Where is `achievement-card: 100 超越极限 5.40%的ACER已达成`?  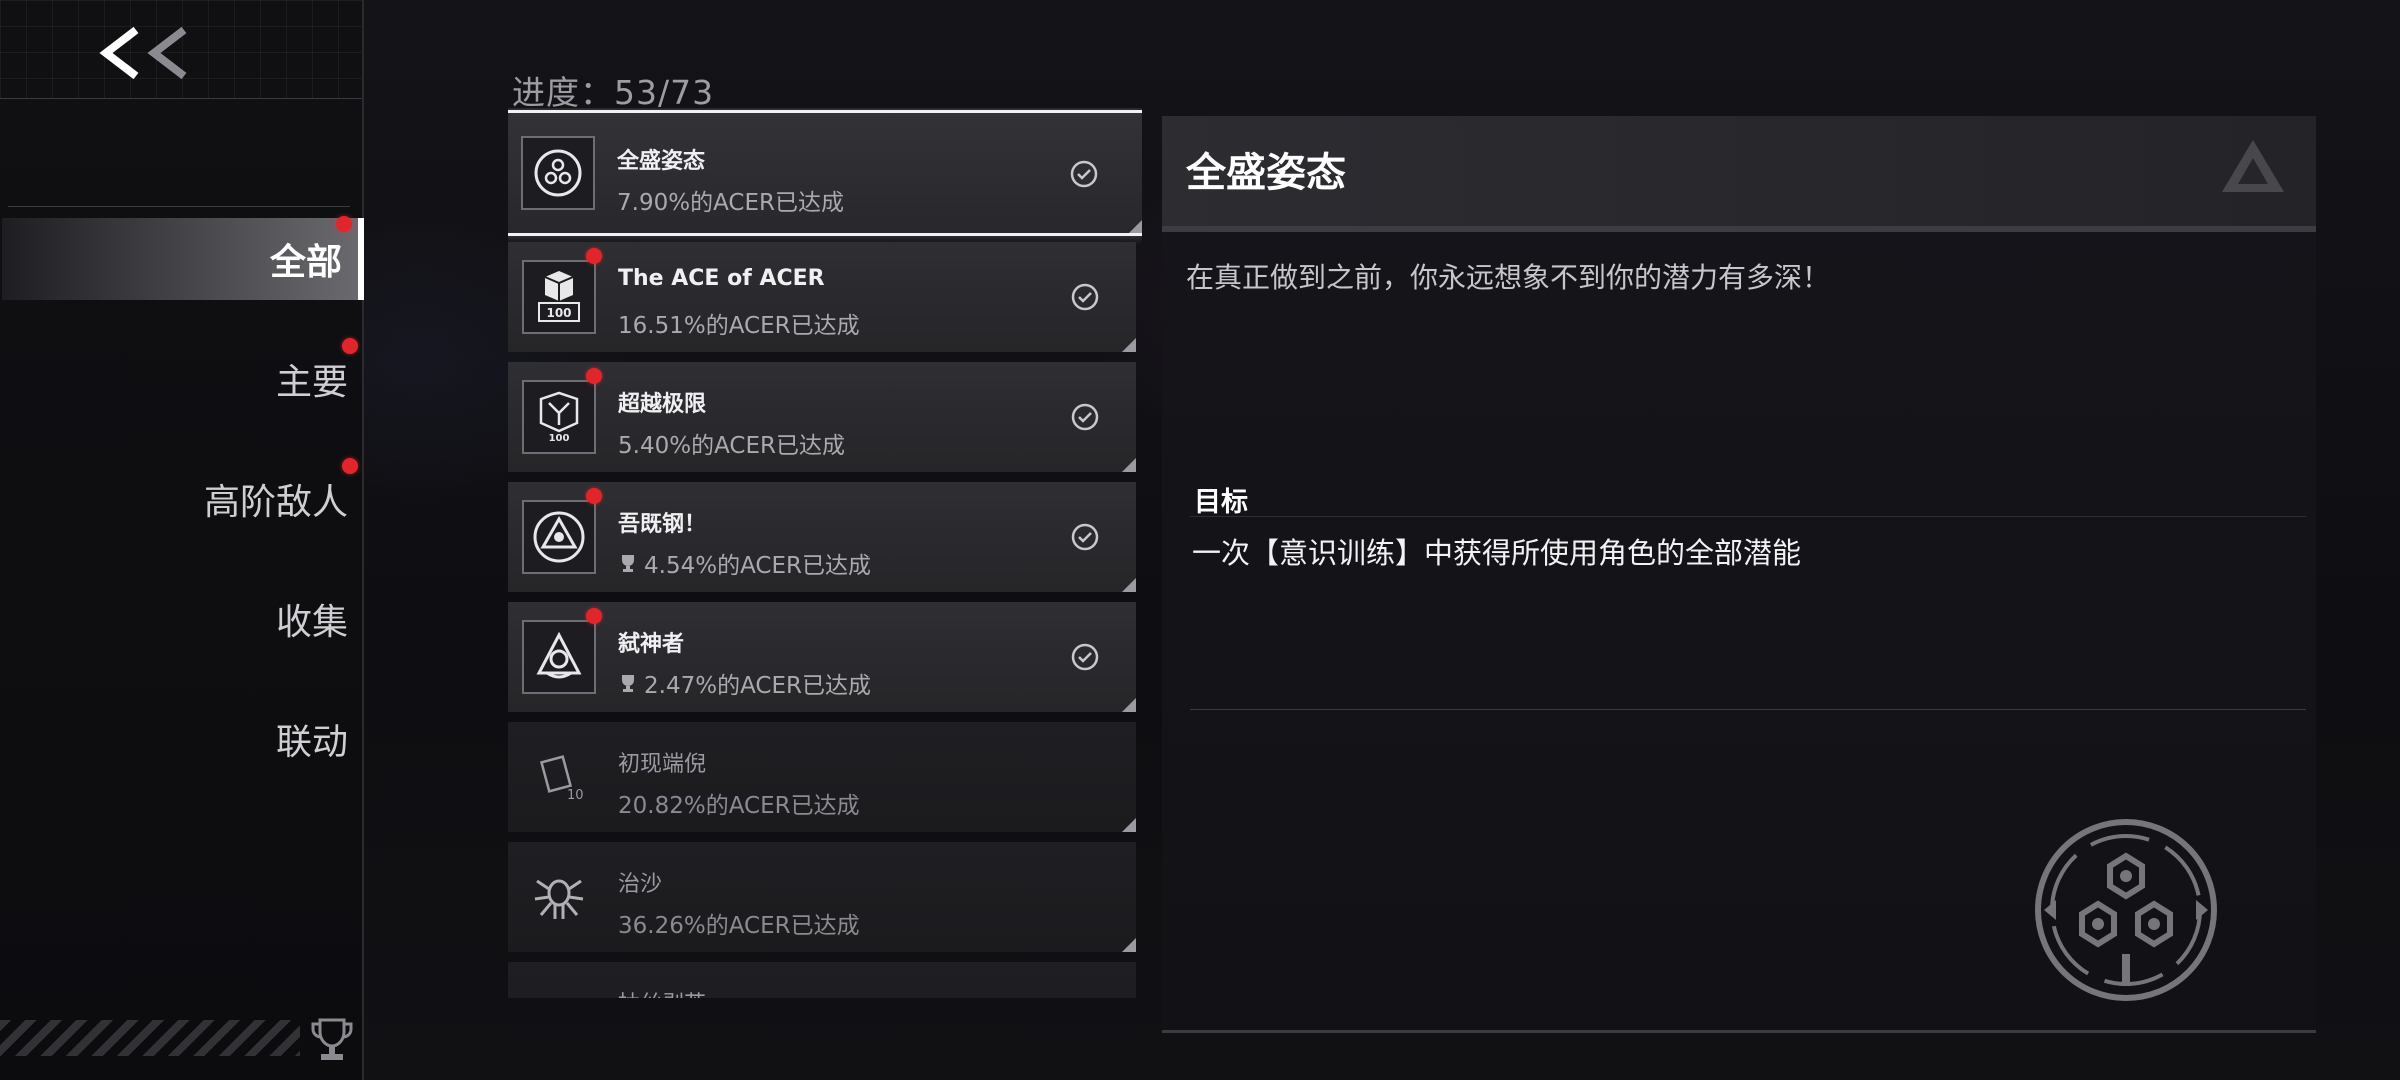
achievement-card: 100 超越极限 5.40%的ACER已达成 is located at coordinates (822, 417).